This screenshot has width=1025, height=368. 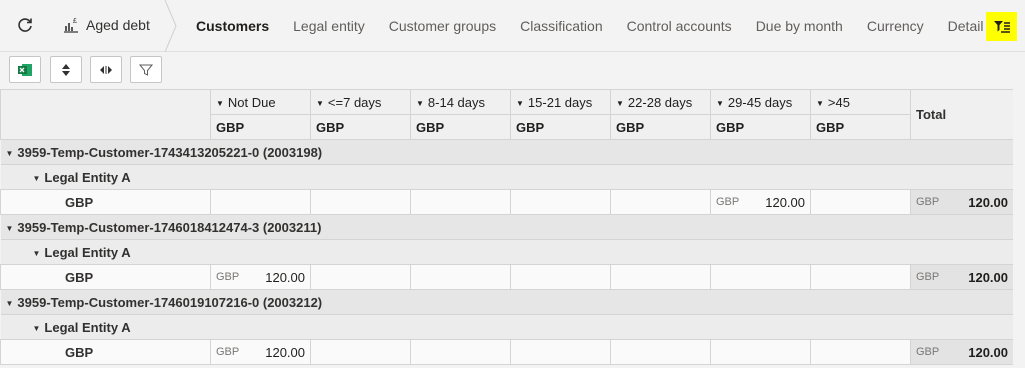 What do you see at coordinates (799, 26) in the screenshot?
I see `tab-due-by-month: Due by month` at bounding box center [799, 26].